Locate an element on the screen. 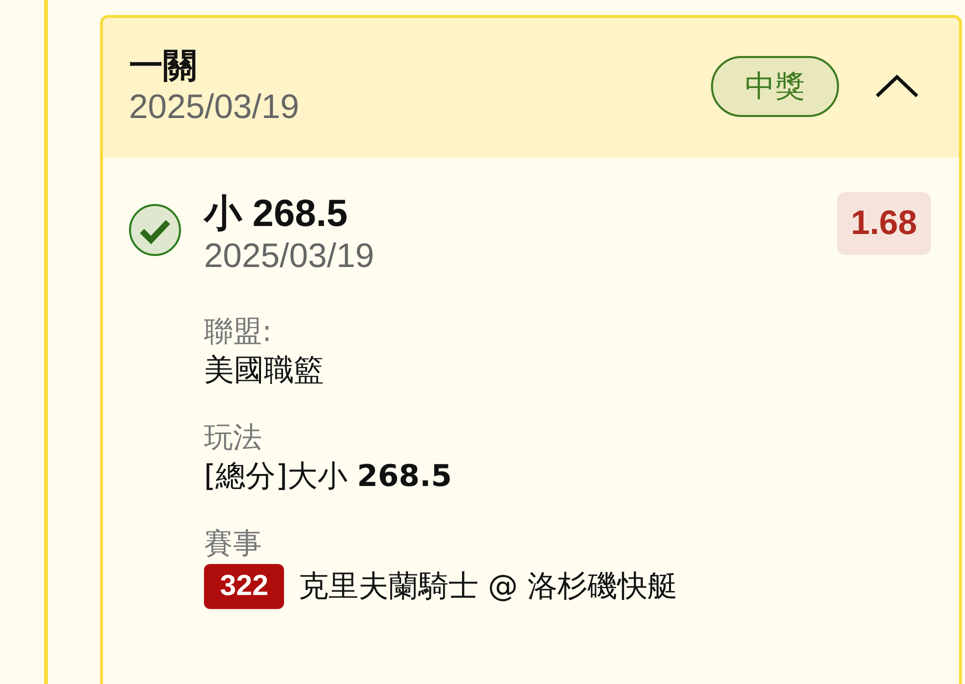  ticket-date: 2025/03/19 is located at coordinates (214, 107).